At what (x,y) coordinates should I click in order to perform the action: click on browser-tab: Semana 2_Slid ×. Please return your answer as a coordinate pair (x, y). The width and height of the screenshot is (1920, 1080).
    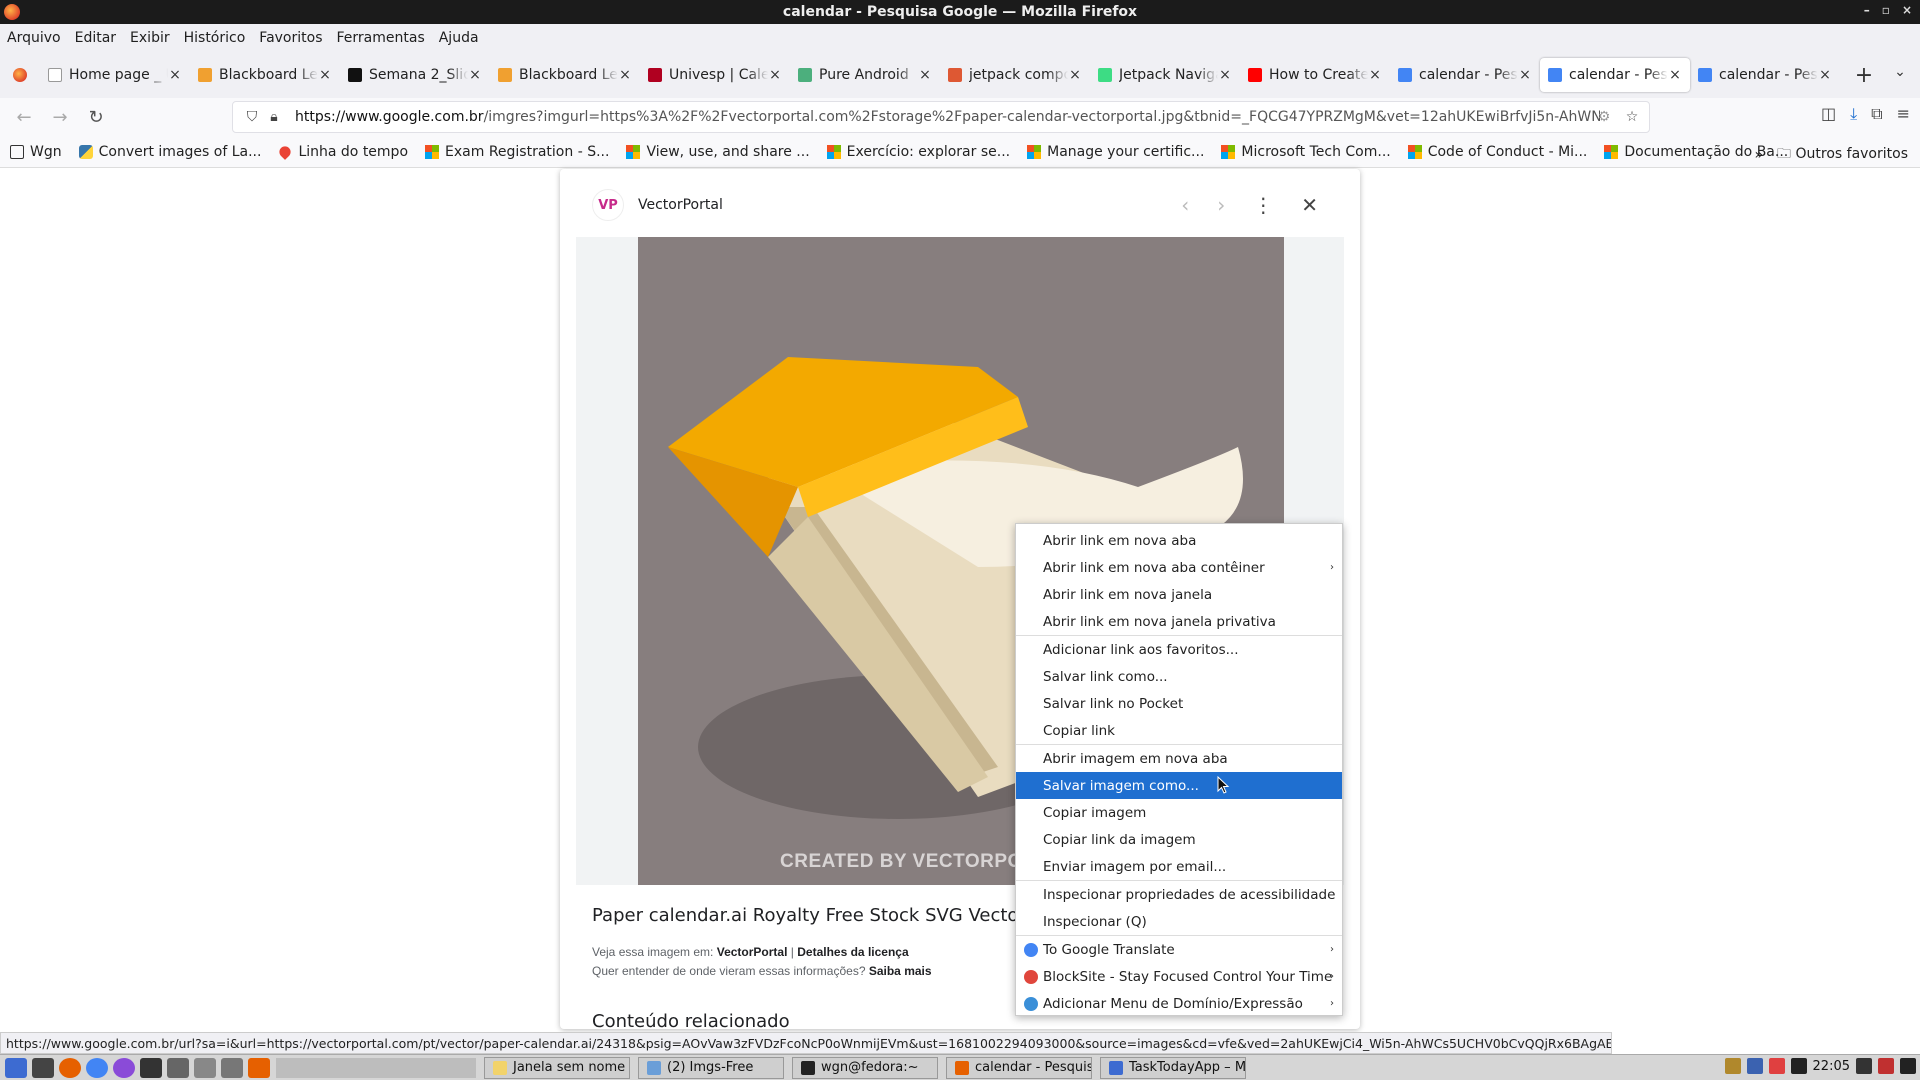
    Looking at the image, I should click on (415, 75).